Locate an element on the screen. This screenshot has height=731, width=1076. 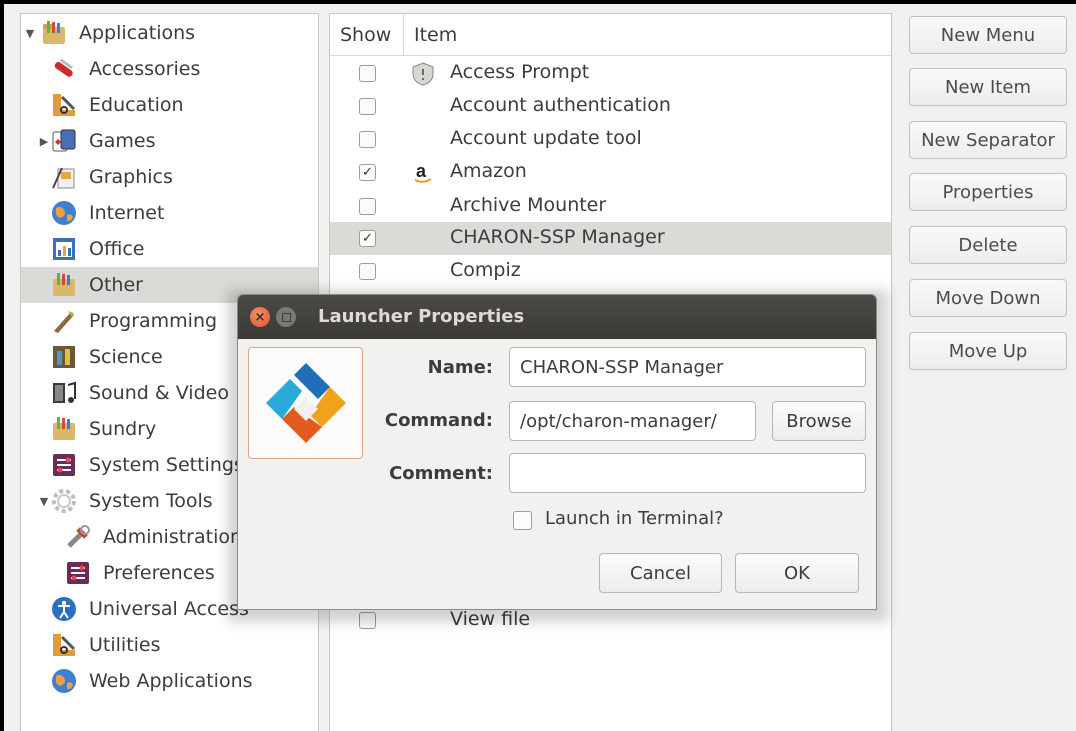
item-label: Access Prompt is located at coordinates (520, 72).